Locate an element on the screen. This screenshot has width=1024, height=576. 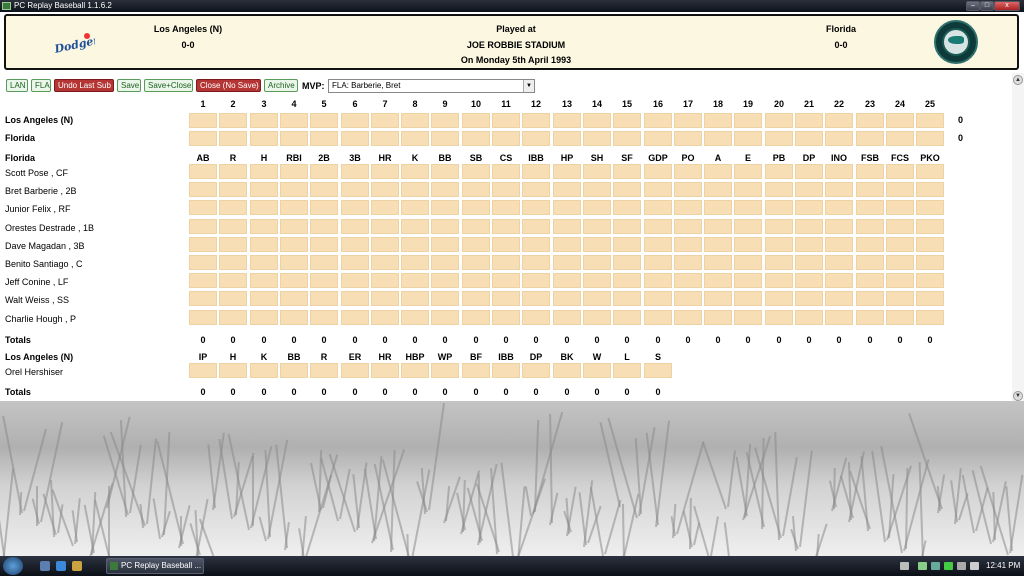
undo-last-sub-button: Undo Last Sub is located at coordinates (84, 85).